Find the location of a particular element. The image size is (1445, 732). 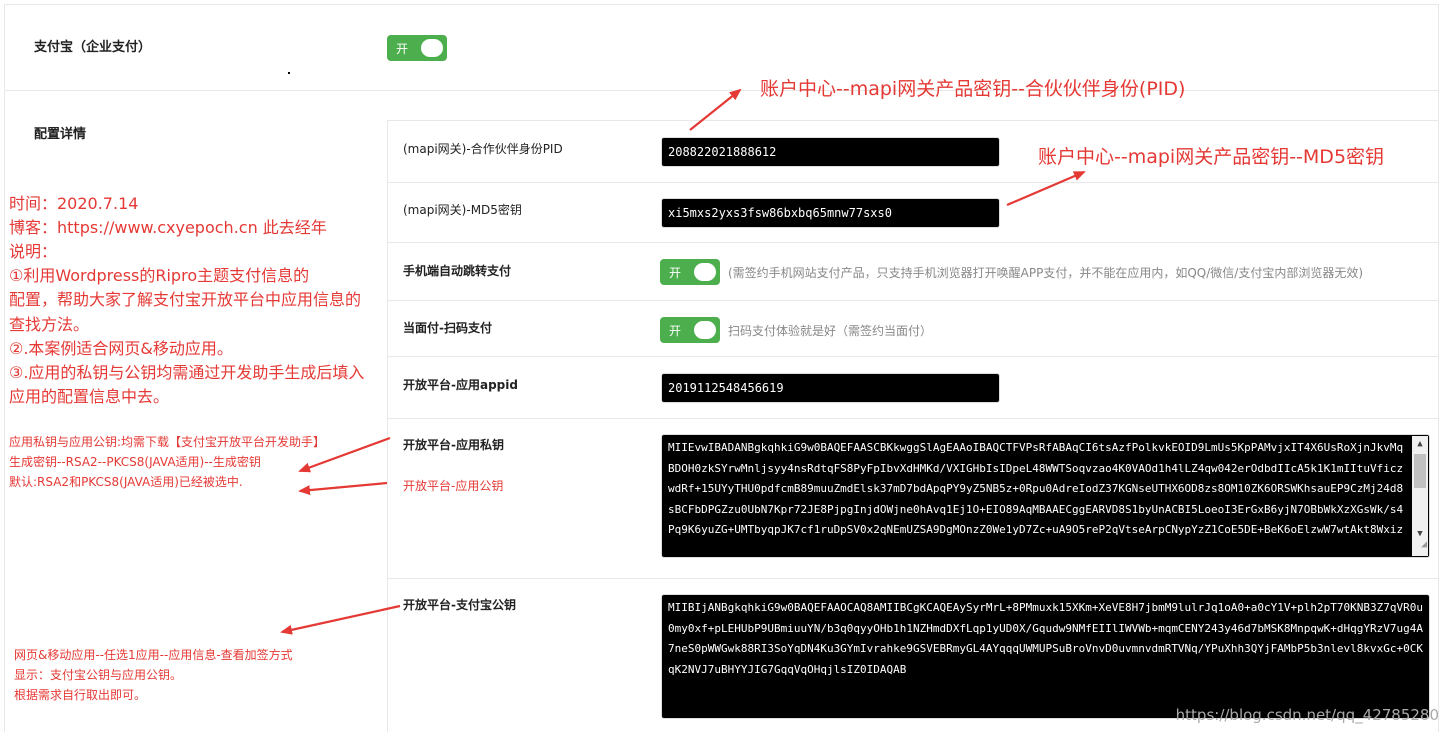

arrow-alipay-public-key is located at coordinates (340, 619).